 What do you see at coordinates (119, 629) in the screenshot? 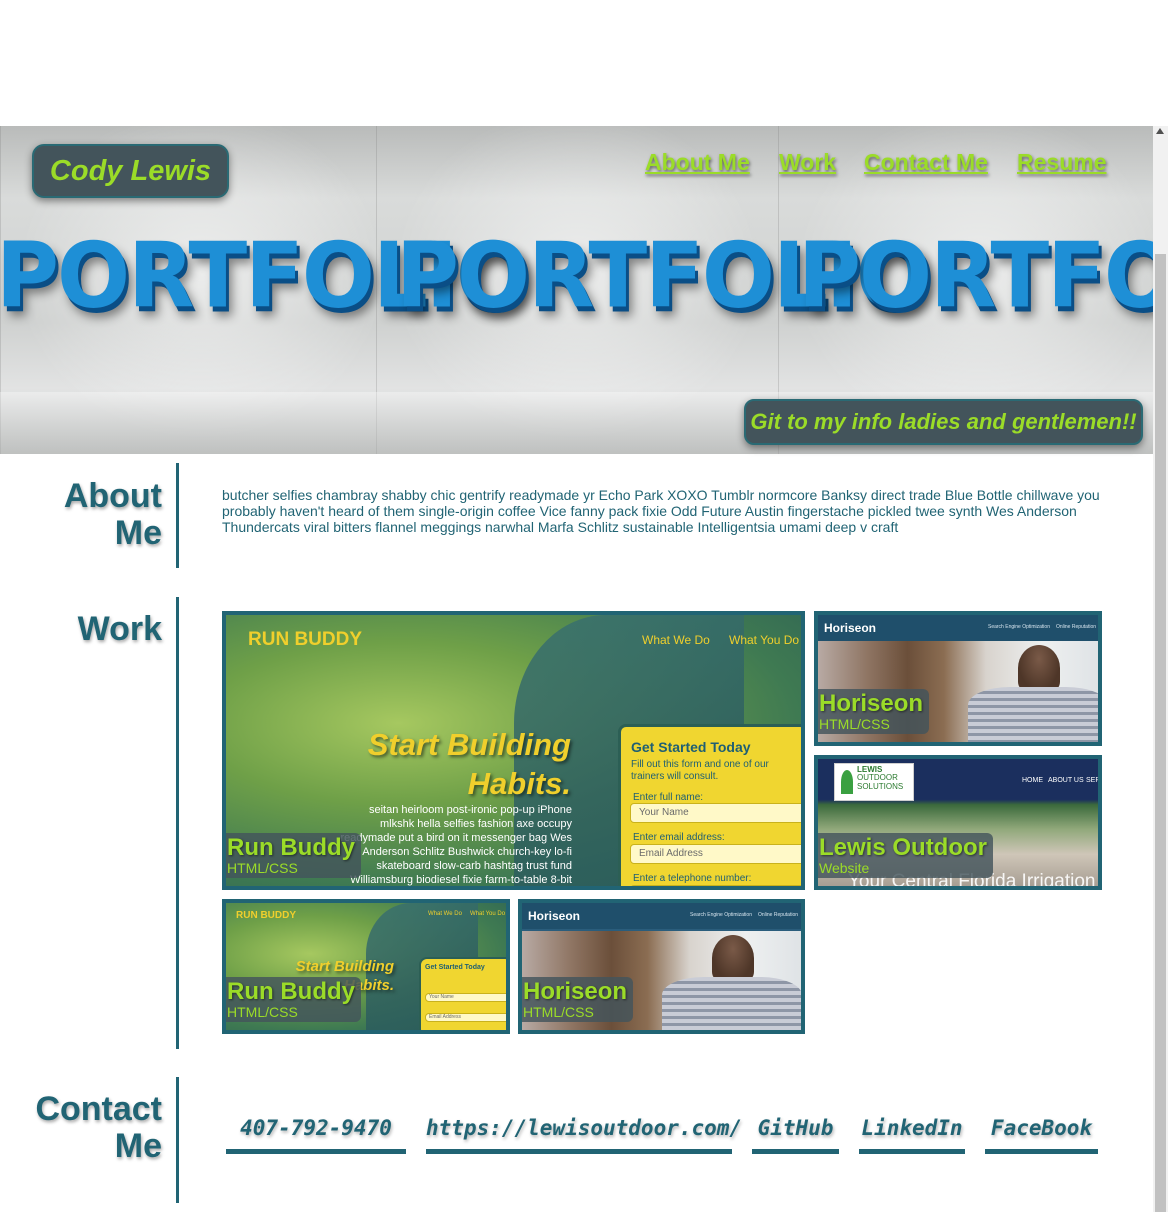
I see `work-section-title: Work` at bounding box center [119, 629].